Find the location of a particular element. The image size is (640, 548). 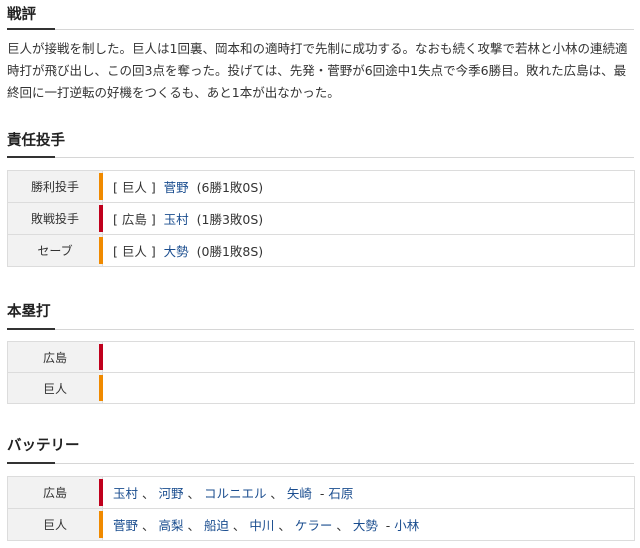

battery-value: 菅野 、 高梨 、 船迫 、 中川 、 ケラー 、 大勢 - 小林 is located at coordinates (368, 524).